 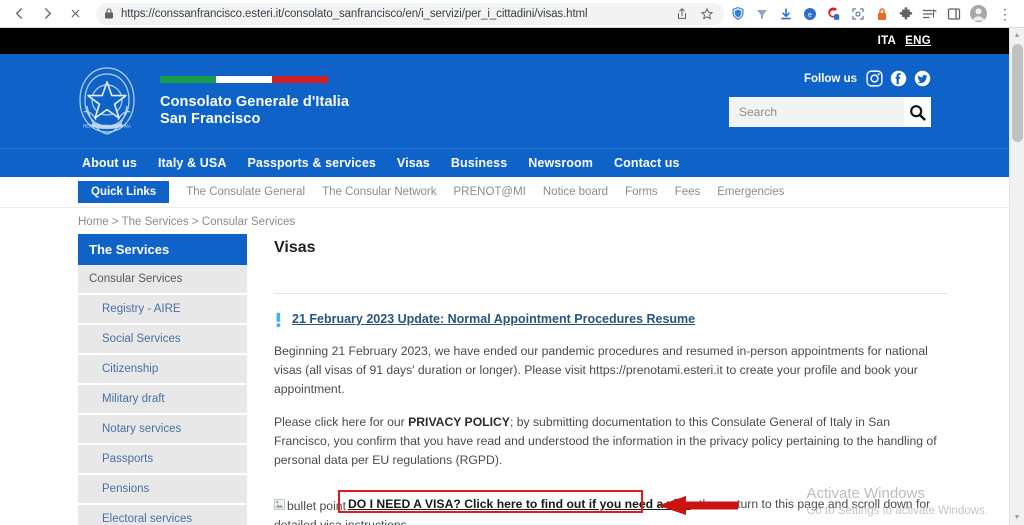 I want to click on puzzle-extensions-icon, so click(x=905, y=13).